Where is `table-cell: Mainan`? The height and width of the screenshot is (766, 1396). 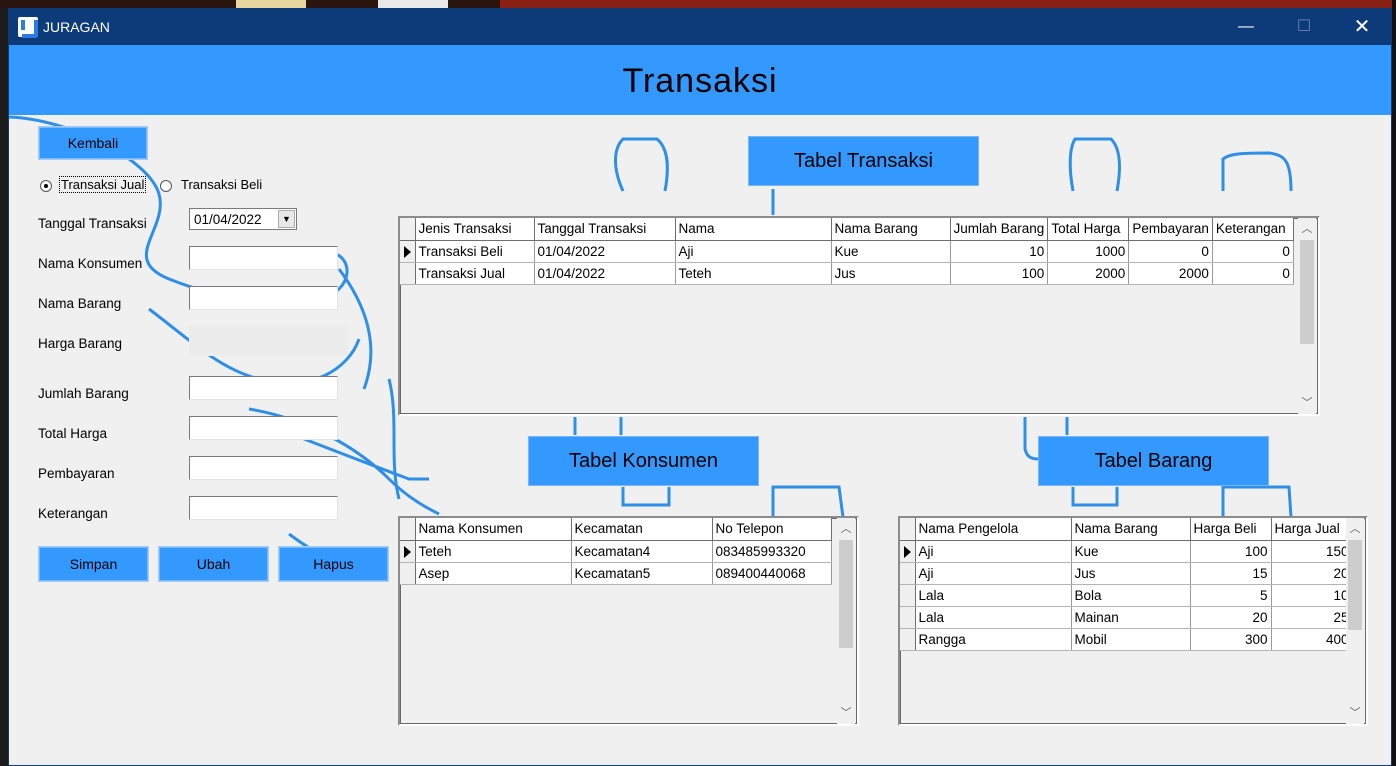
table-cell: Mainan is located at coordinates (1131, 617).